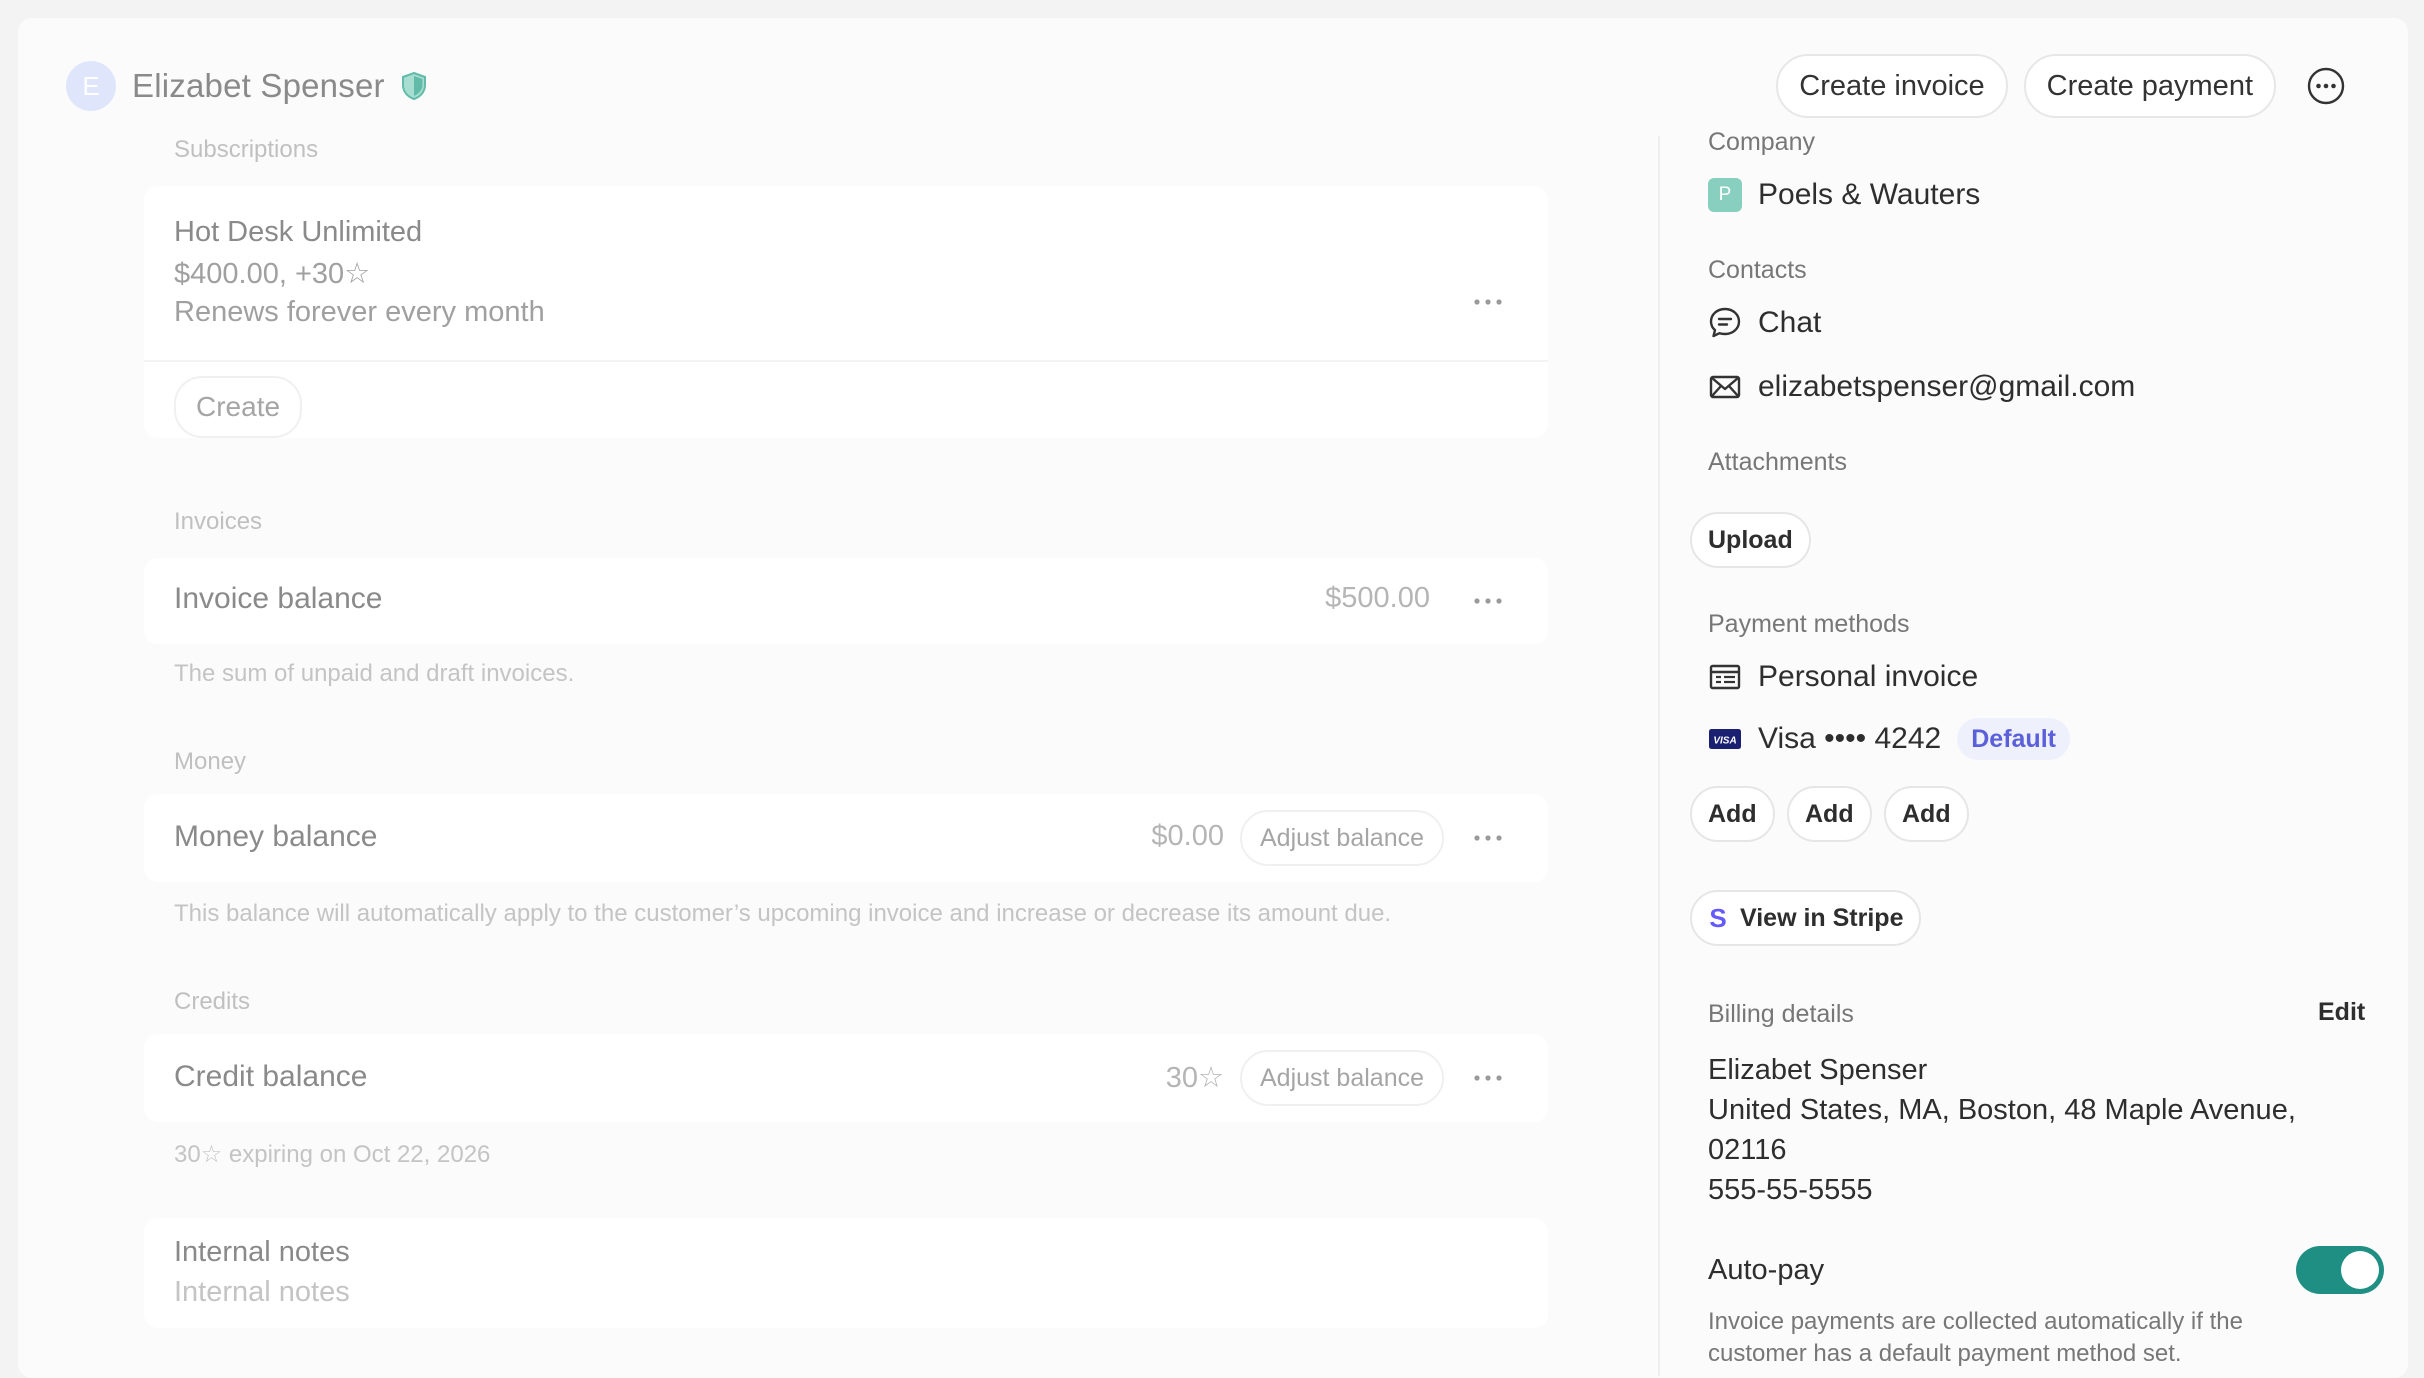  I want to click on credit-balance-amount: 30☆, so click(1194, 1078).